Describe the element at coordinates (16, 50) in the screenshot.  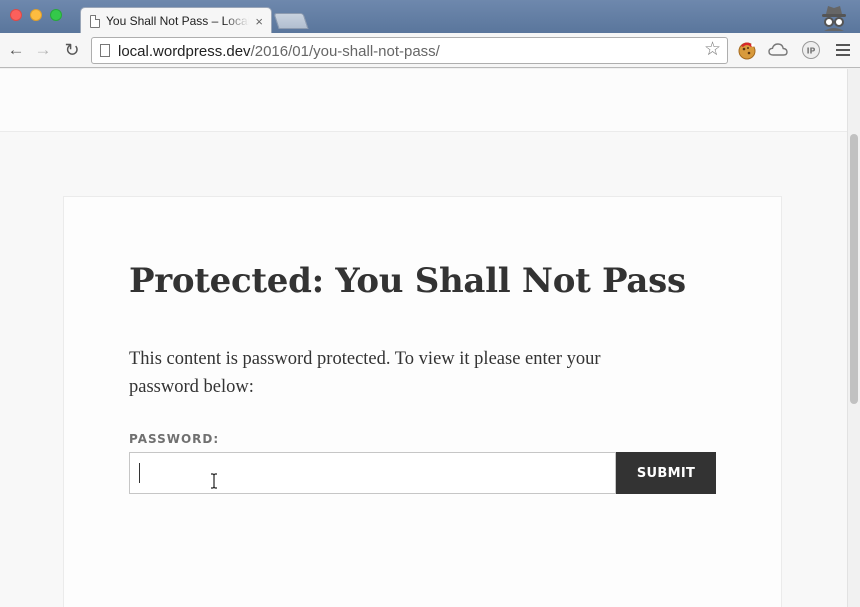
I see `back-arrow-icon: ←` at that location.